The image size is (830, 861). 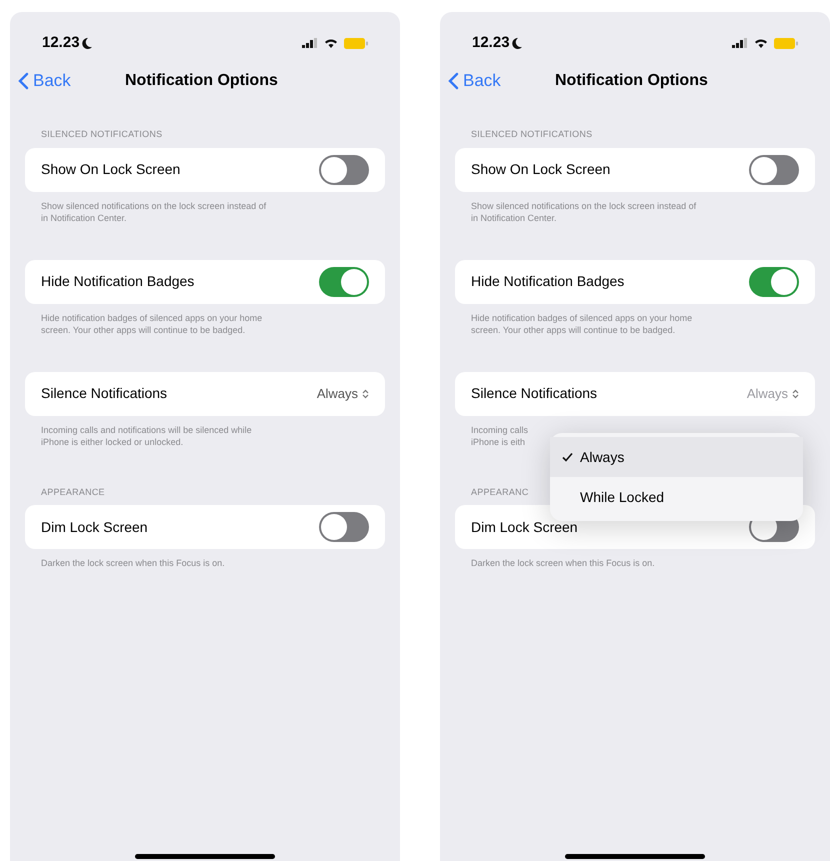 I want to click on footer-text: Incoming calls iPhone is eith, so click(x=500, y=436).